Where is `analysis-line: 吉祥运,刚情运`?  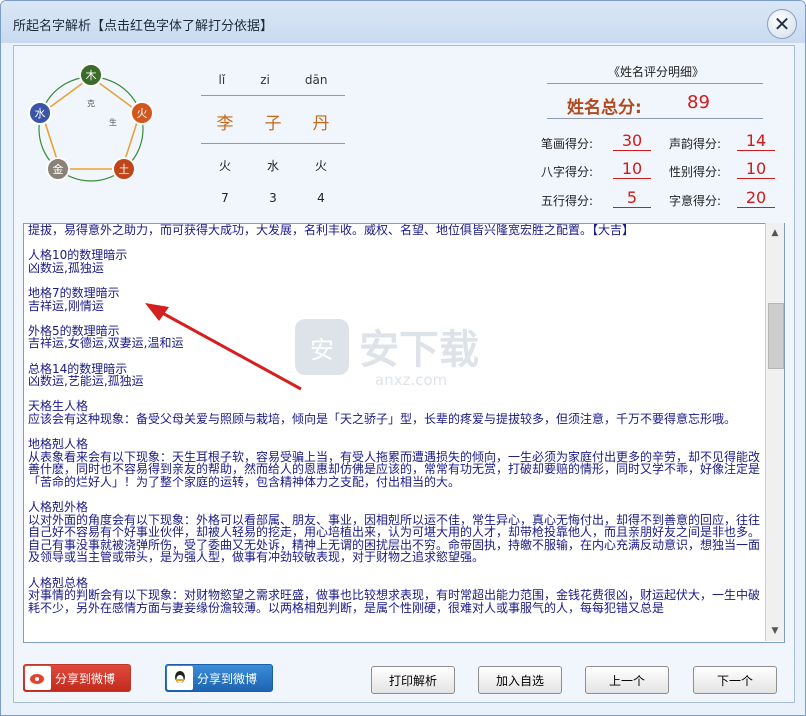
analysis-line: 吉祥运,刚情运 is located at coordinates (66, 305).